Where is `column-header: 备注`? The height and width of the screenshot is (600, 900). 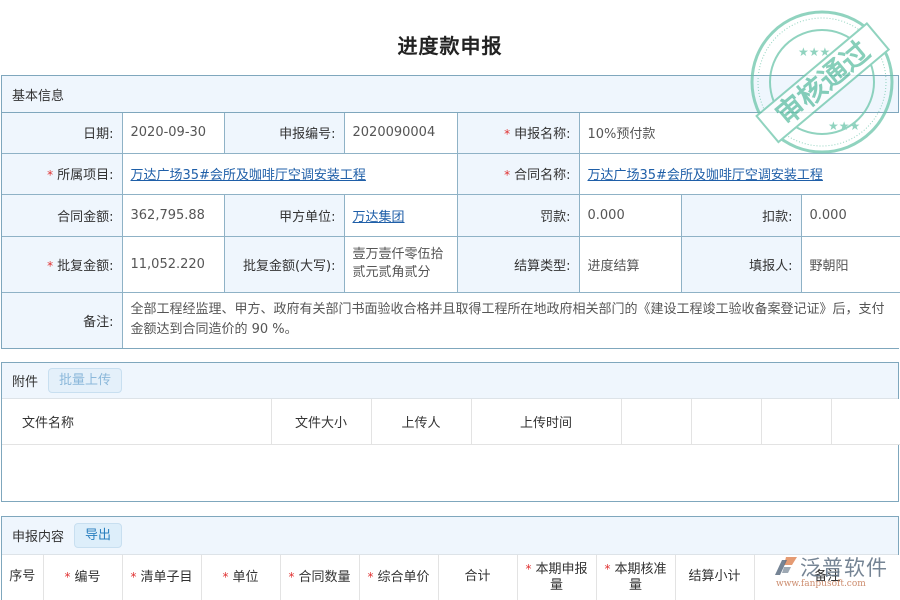 column-header: 备注 is located at coordinates (827, 577).